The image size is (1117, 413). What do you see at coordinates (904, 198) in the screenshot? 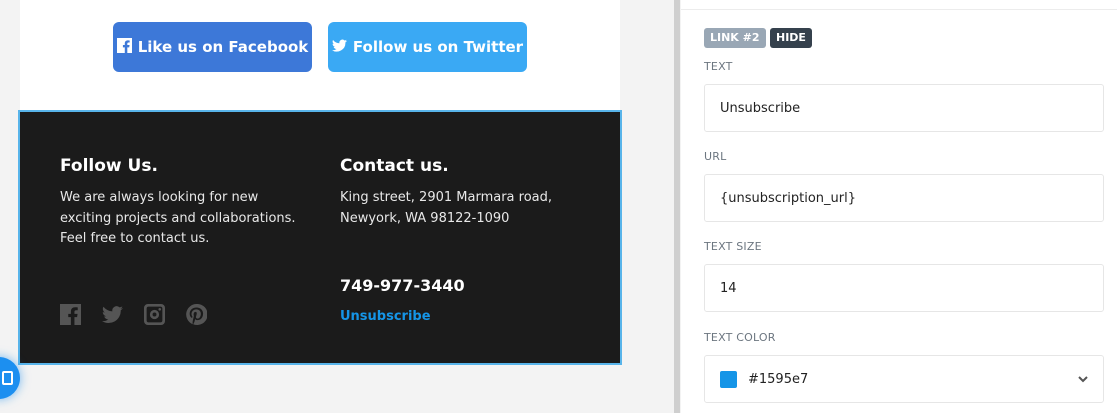
I see `url-input: {unsubscription_url}` at bounding box center [904, 198].